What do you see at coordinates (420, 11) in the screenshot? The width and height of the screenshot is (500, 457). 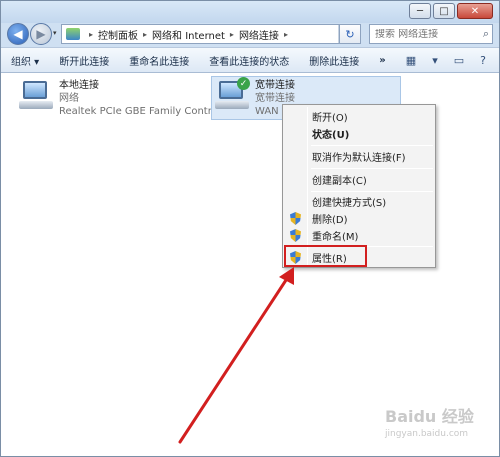 I see `minimize-button: ─` at bounding box center [420, 11].